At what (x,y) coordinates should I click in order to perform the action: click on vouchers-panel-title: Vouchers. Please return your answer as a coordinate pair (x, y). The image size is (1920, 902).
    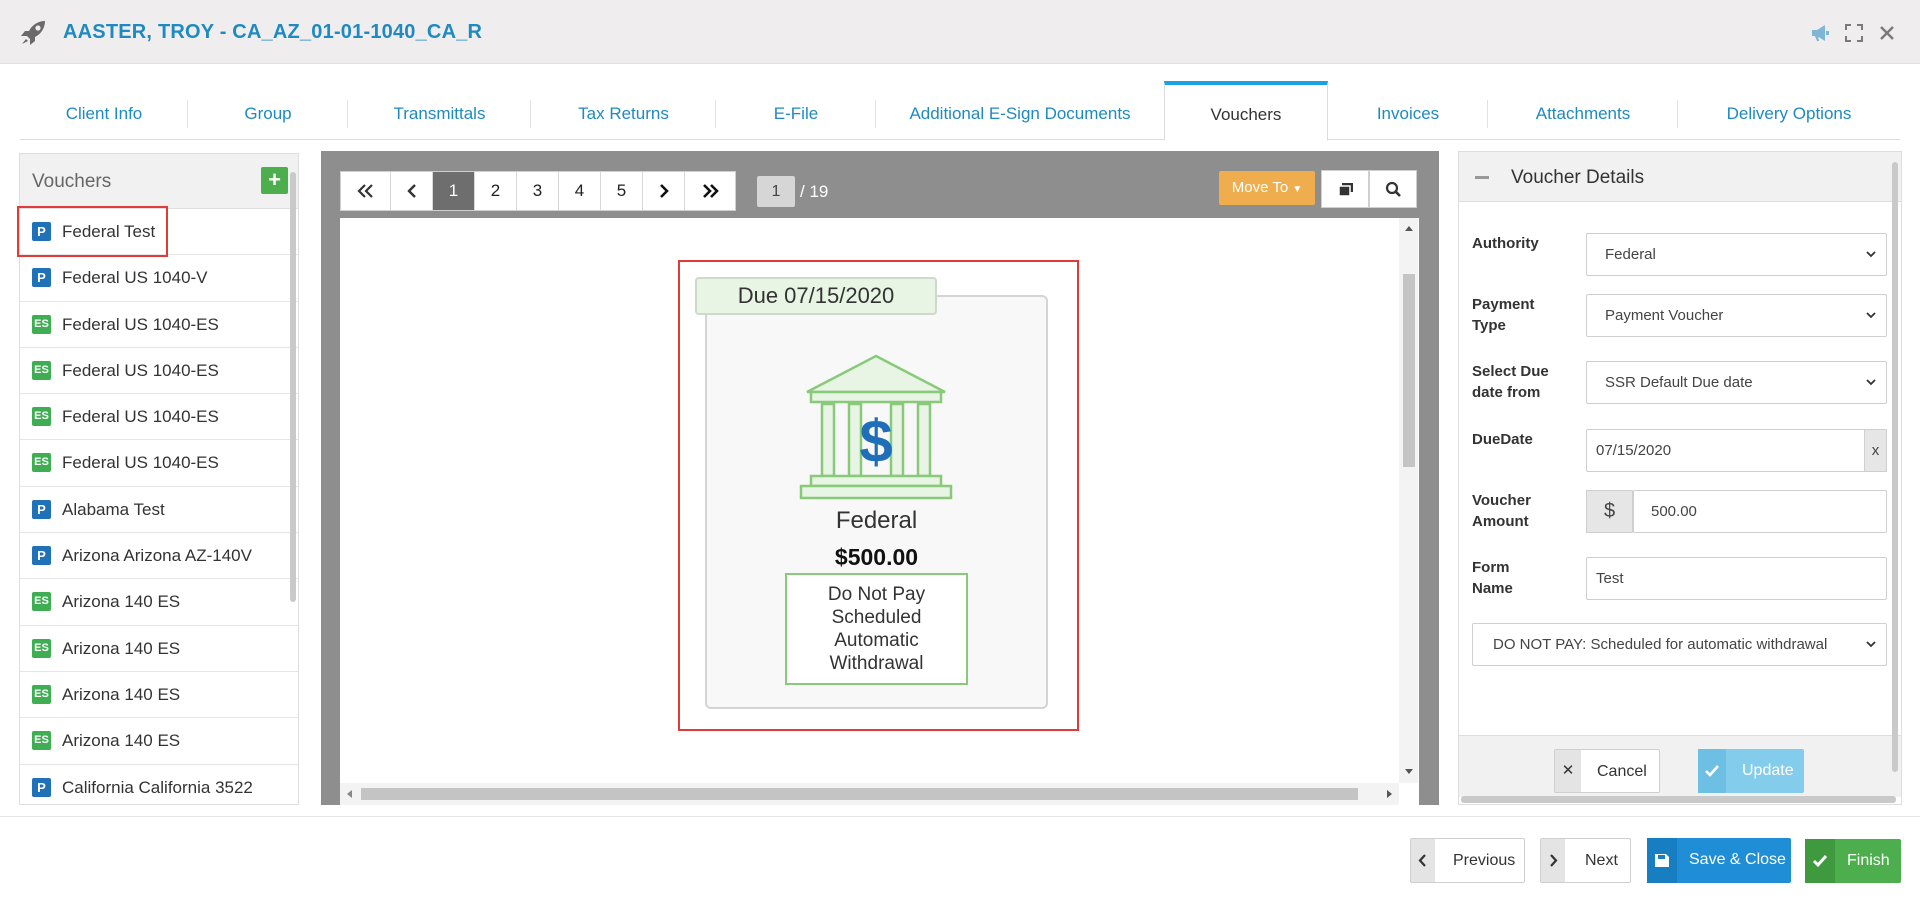
    Looking at the image, I should click on (72, 181).